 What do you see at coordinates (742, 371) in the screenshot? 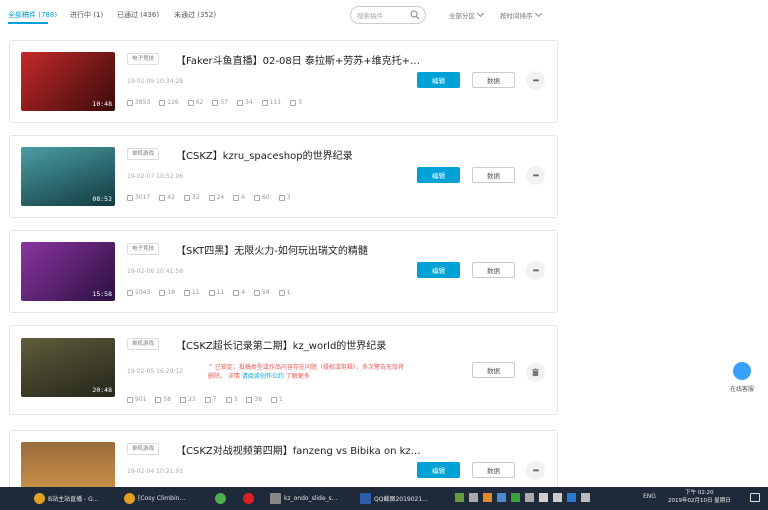
I see `chat-bubble-icon` at bounding box center [742, 371].